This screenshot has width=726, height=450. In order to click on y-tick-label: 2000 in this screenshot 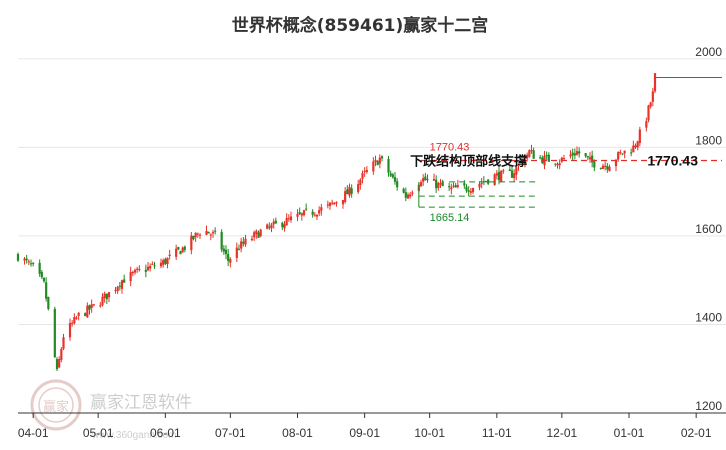, I will do `click(708, 52)`.